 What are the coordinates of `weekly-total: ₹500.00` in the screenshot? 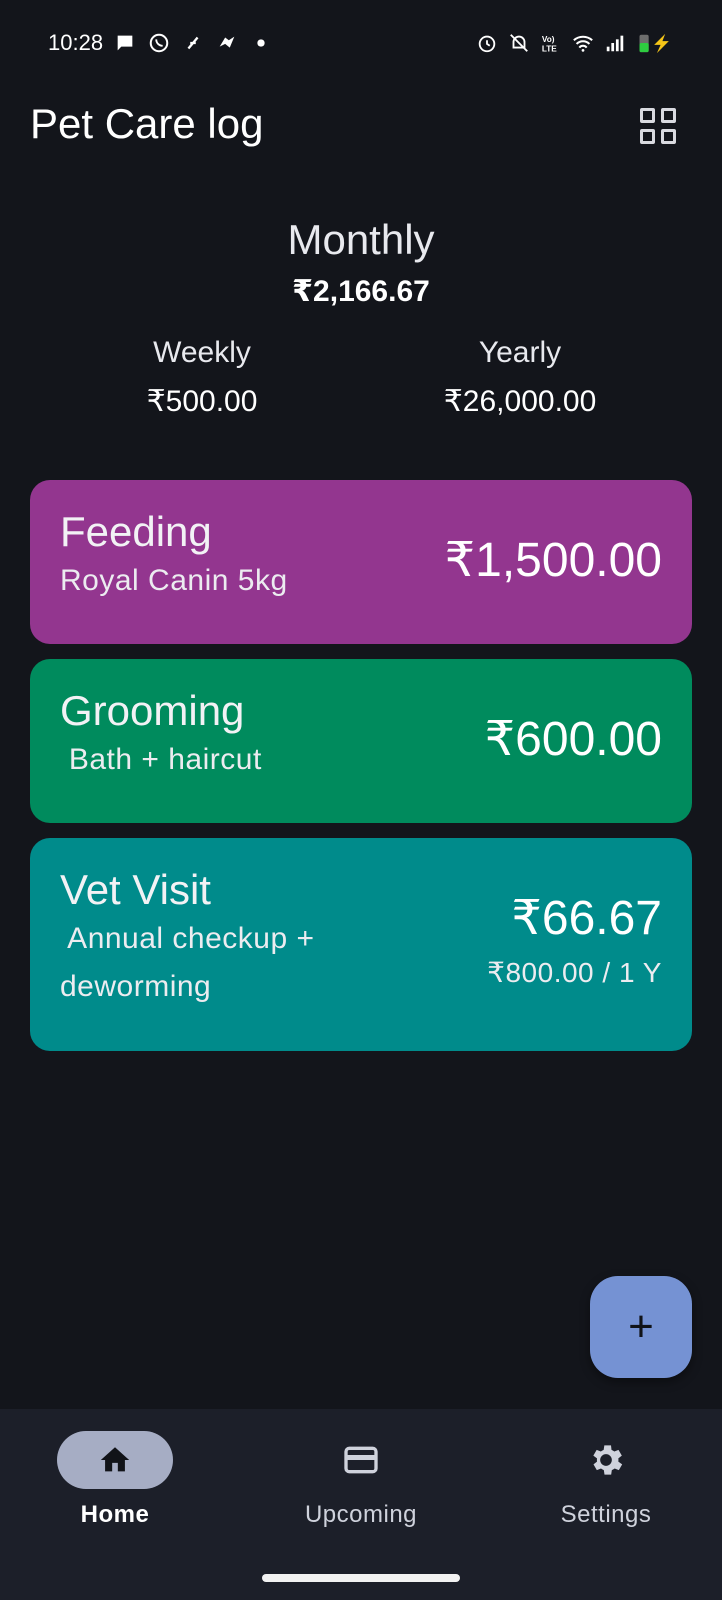 It's located at (202, 401).